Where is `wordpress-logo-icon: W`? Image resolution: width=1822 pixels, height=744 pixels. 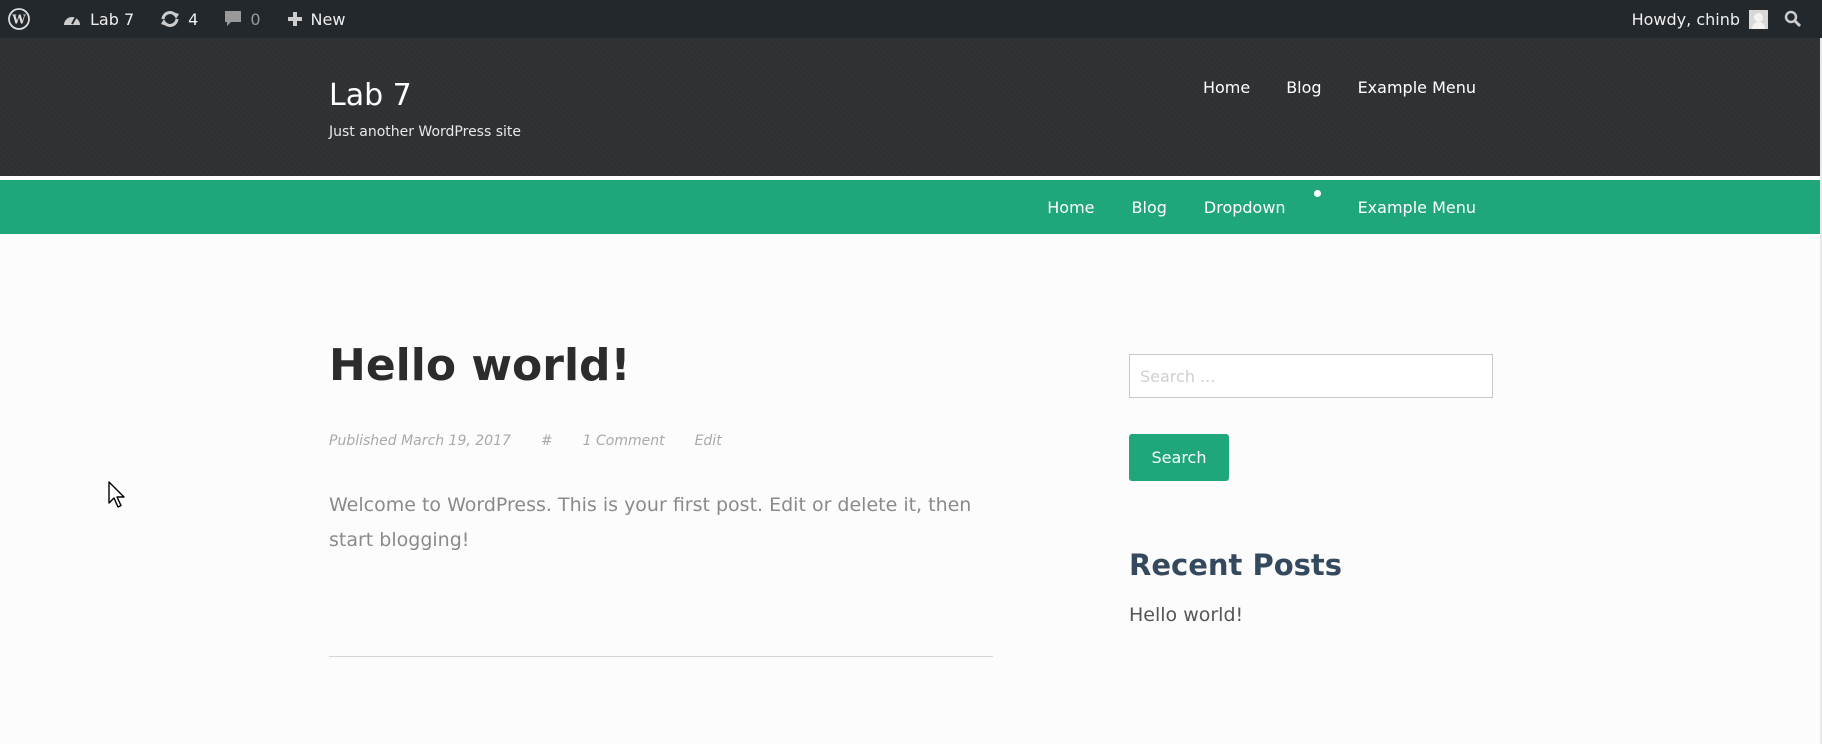
wordpress-logo-icon: W is located at coordinates (19, 19).